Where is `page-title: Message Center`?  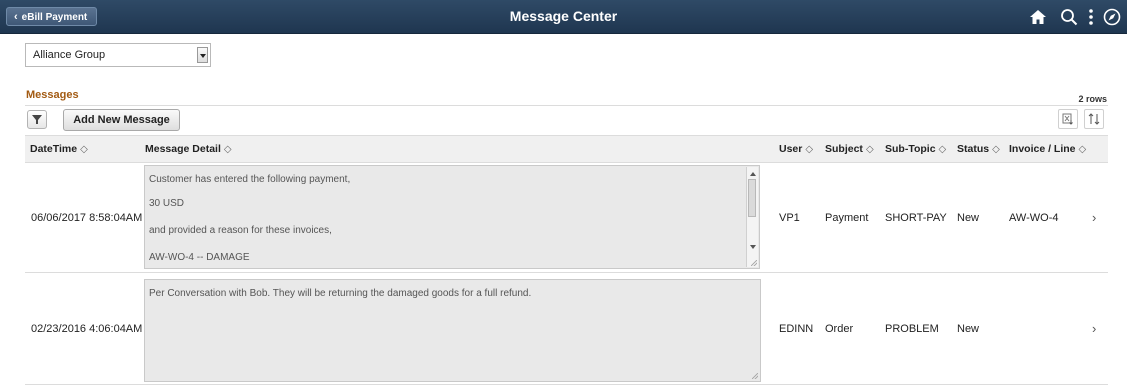 page-title: Message Center is located at coordinates (563, 16).